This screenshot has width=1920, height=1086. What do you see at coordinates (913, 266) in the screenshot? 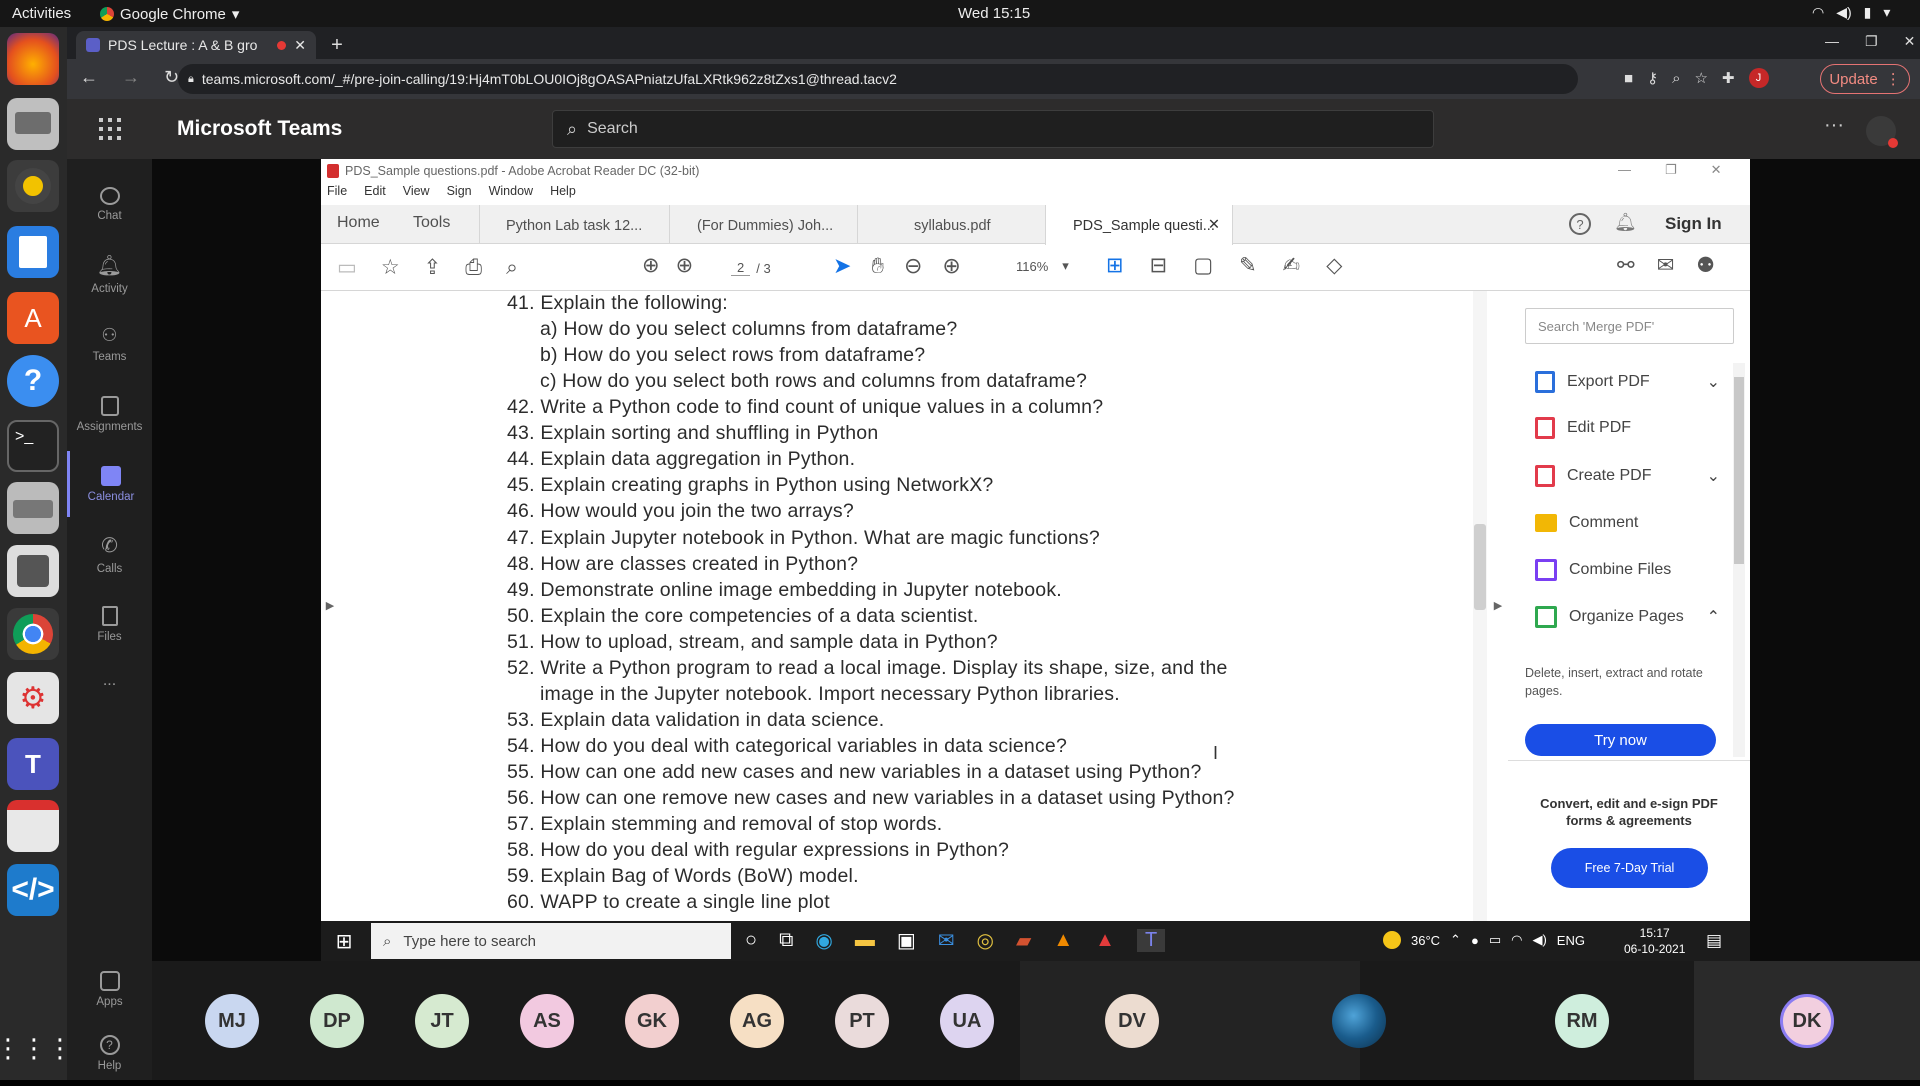
I see `zoom-out-icon: ⊖` at bounding box center [913, 266].